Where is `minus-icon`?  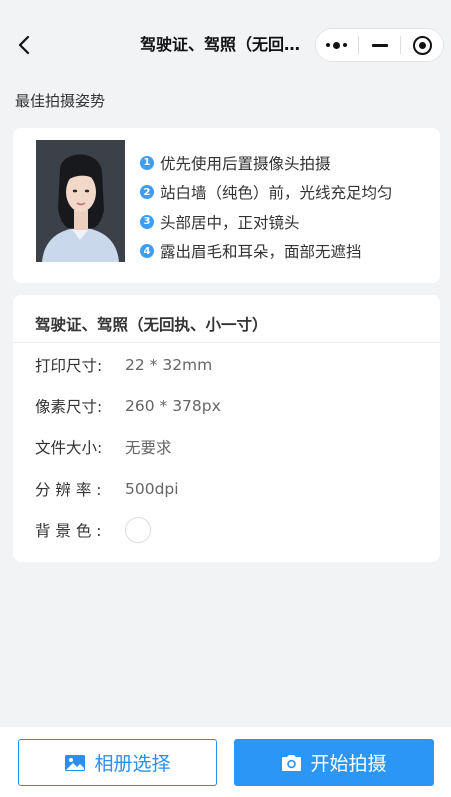 minus-icon is located at coordinates (379, 45).